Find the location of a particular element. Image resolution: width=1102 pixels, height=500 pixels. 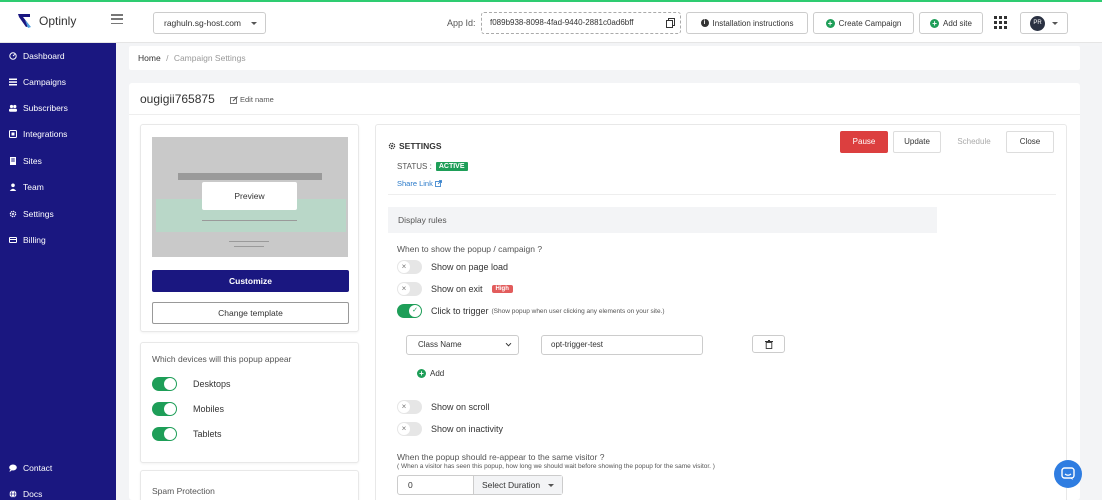

app-id-field: f089b938-8098-4fad-9440-2881c0ad6bff is located at coordinates (581, 23).